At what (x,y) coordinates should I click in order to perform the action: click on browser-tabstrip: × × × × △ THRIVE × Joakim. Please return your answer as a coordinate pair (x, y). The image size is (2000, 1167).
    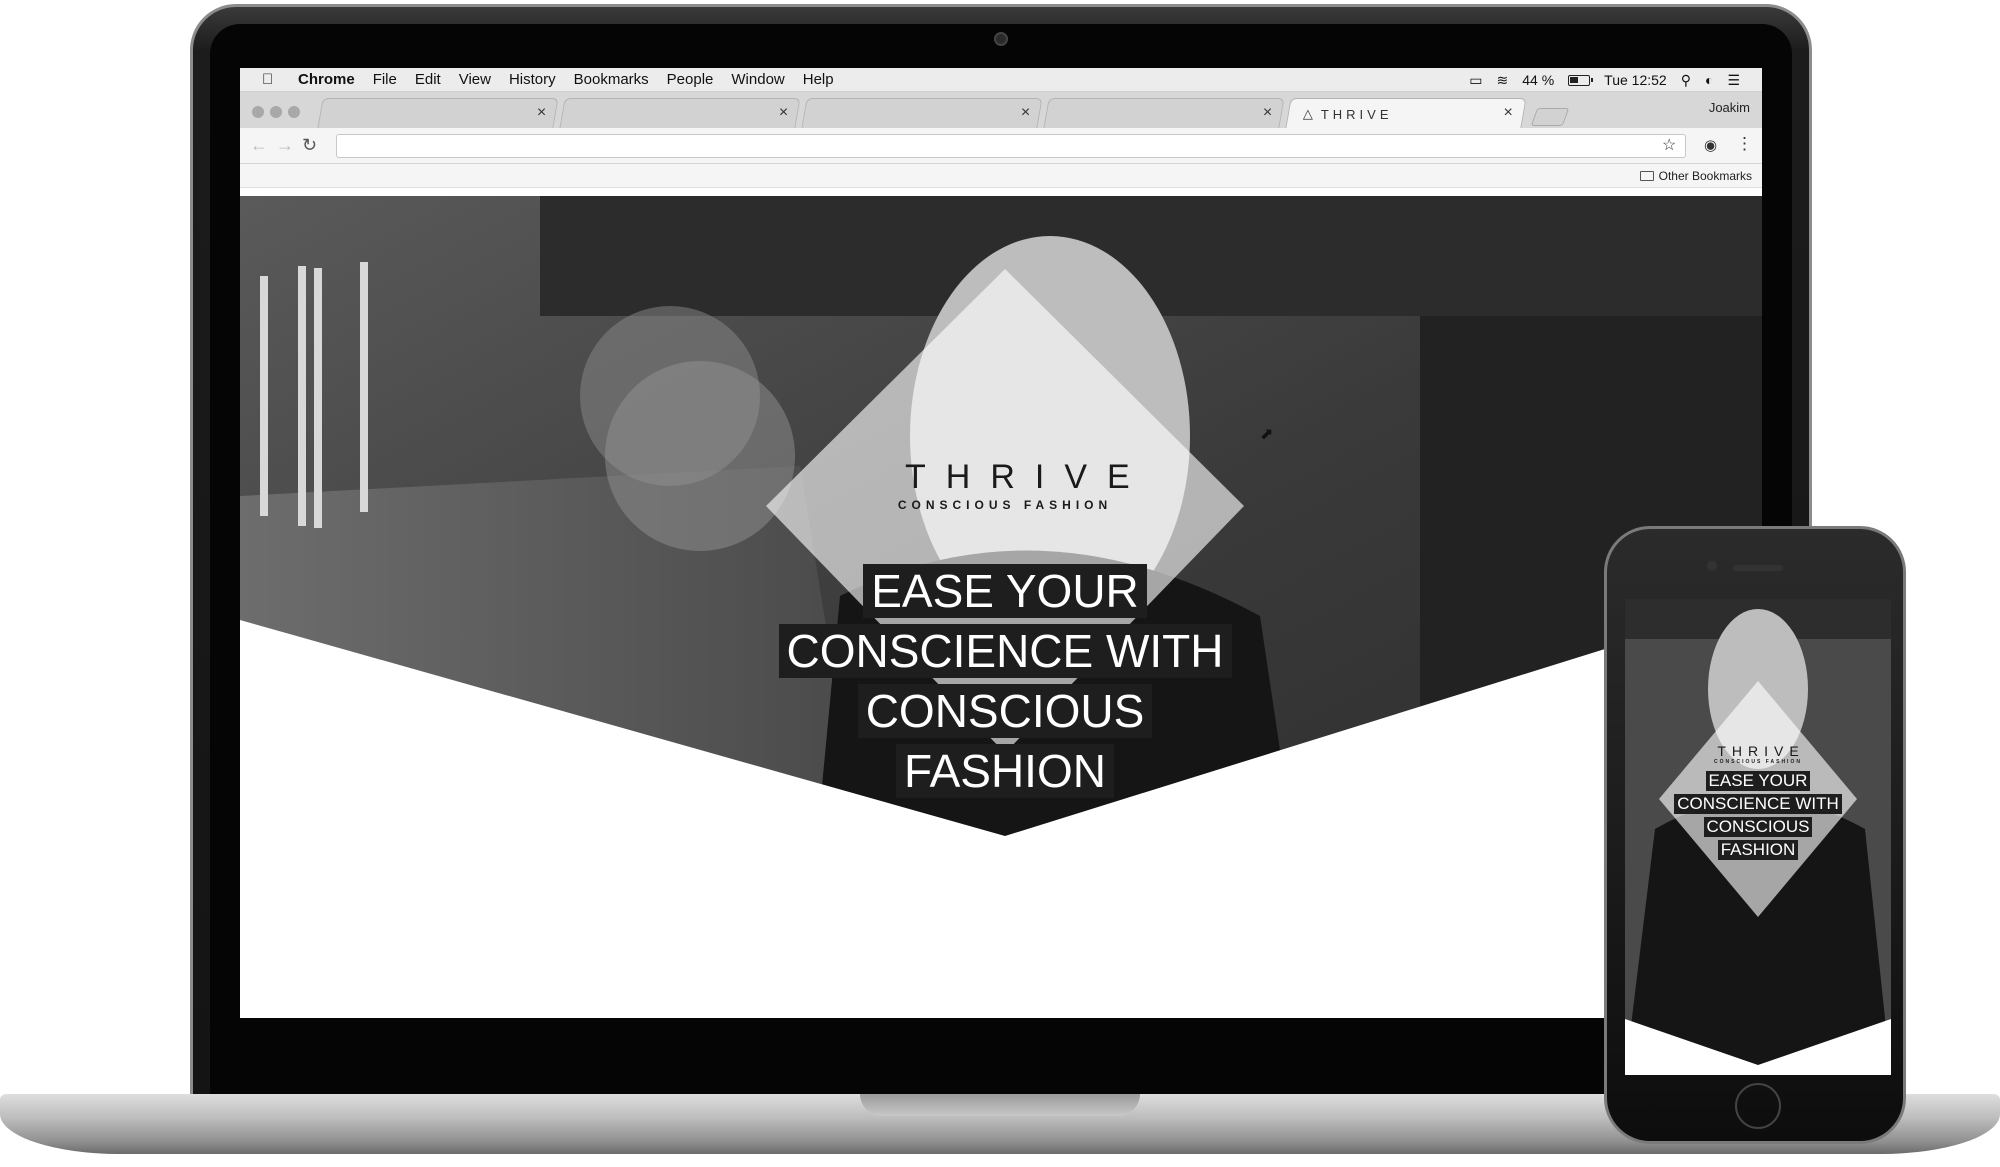
    Looking at the image, I should click on (1001, 110).